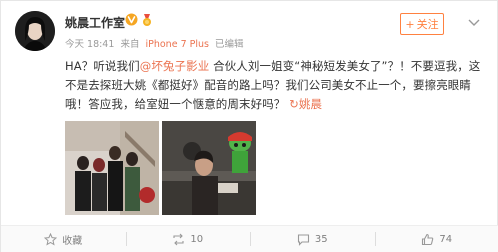  I want to click on post-text-line-3: 哦！答应我，给室妞一个惬意的周末好吗？ ↻姚晨, so click(265, 104).